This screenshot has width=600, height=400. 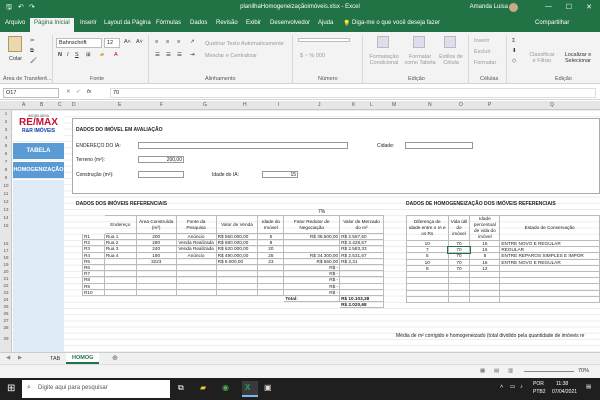 What do you see at coordinates (482, 52) in the screenshot?
I see `delete-cells-button: Excluir` at bounding box center [482, 52].